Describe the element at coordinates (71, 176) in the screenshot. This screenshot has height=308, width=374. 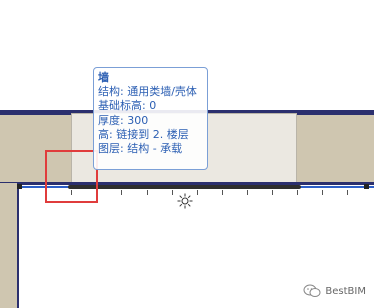
I see `annotation-highlight-box` at that location.